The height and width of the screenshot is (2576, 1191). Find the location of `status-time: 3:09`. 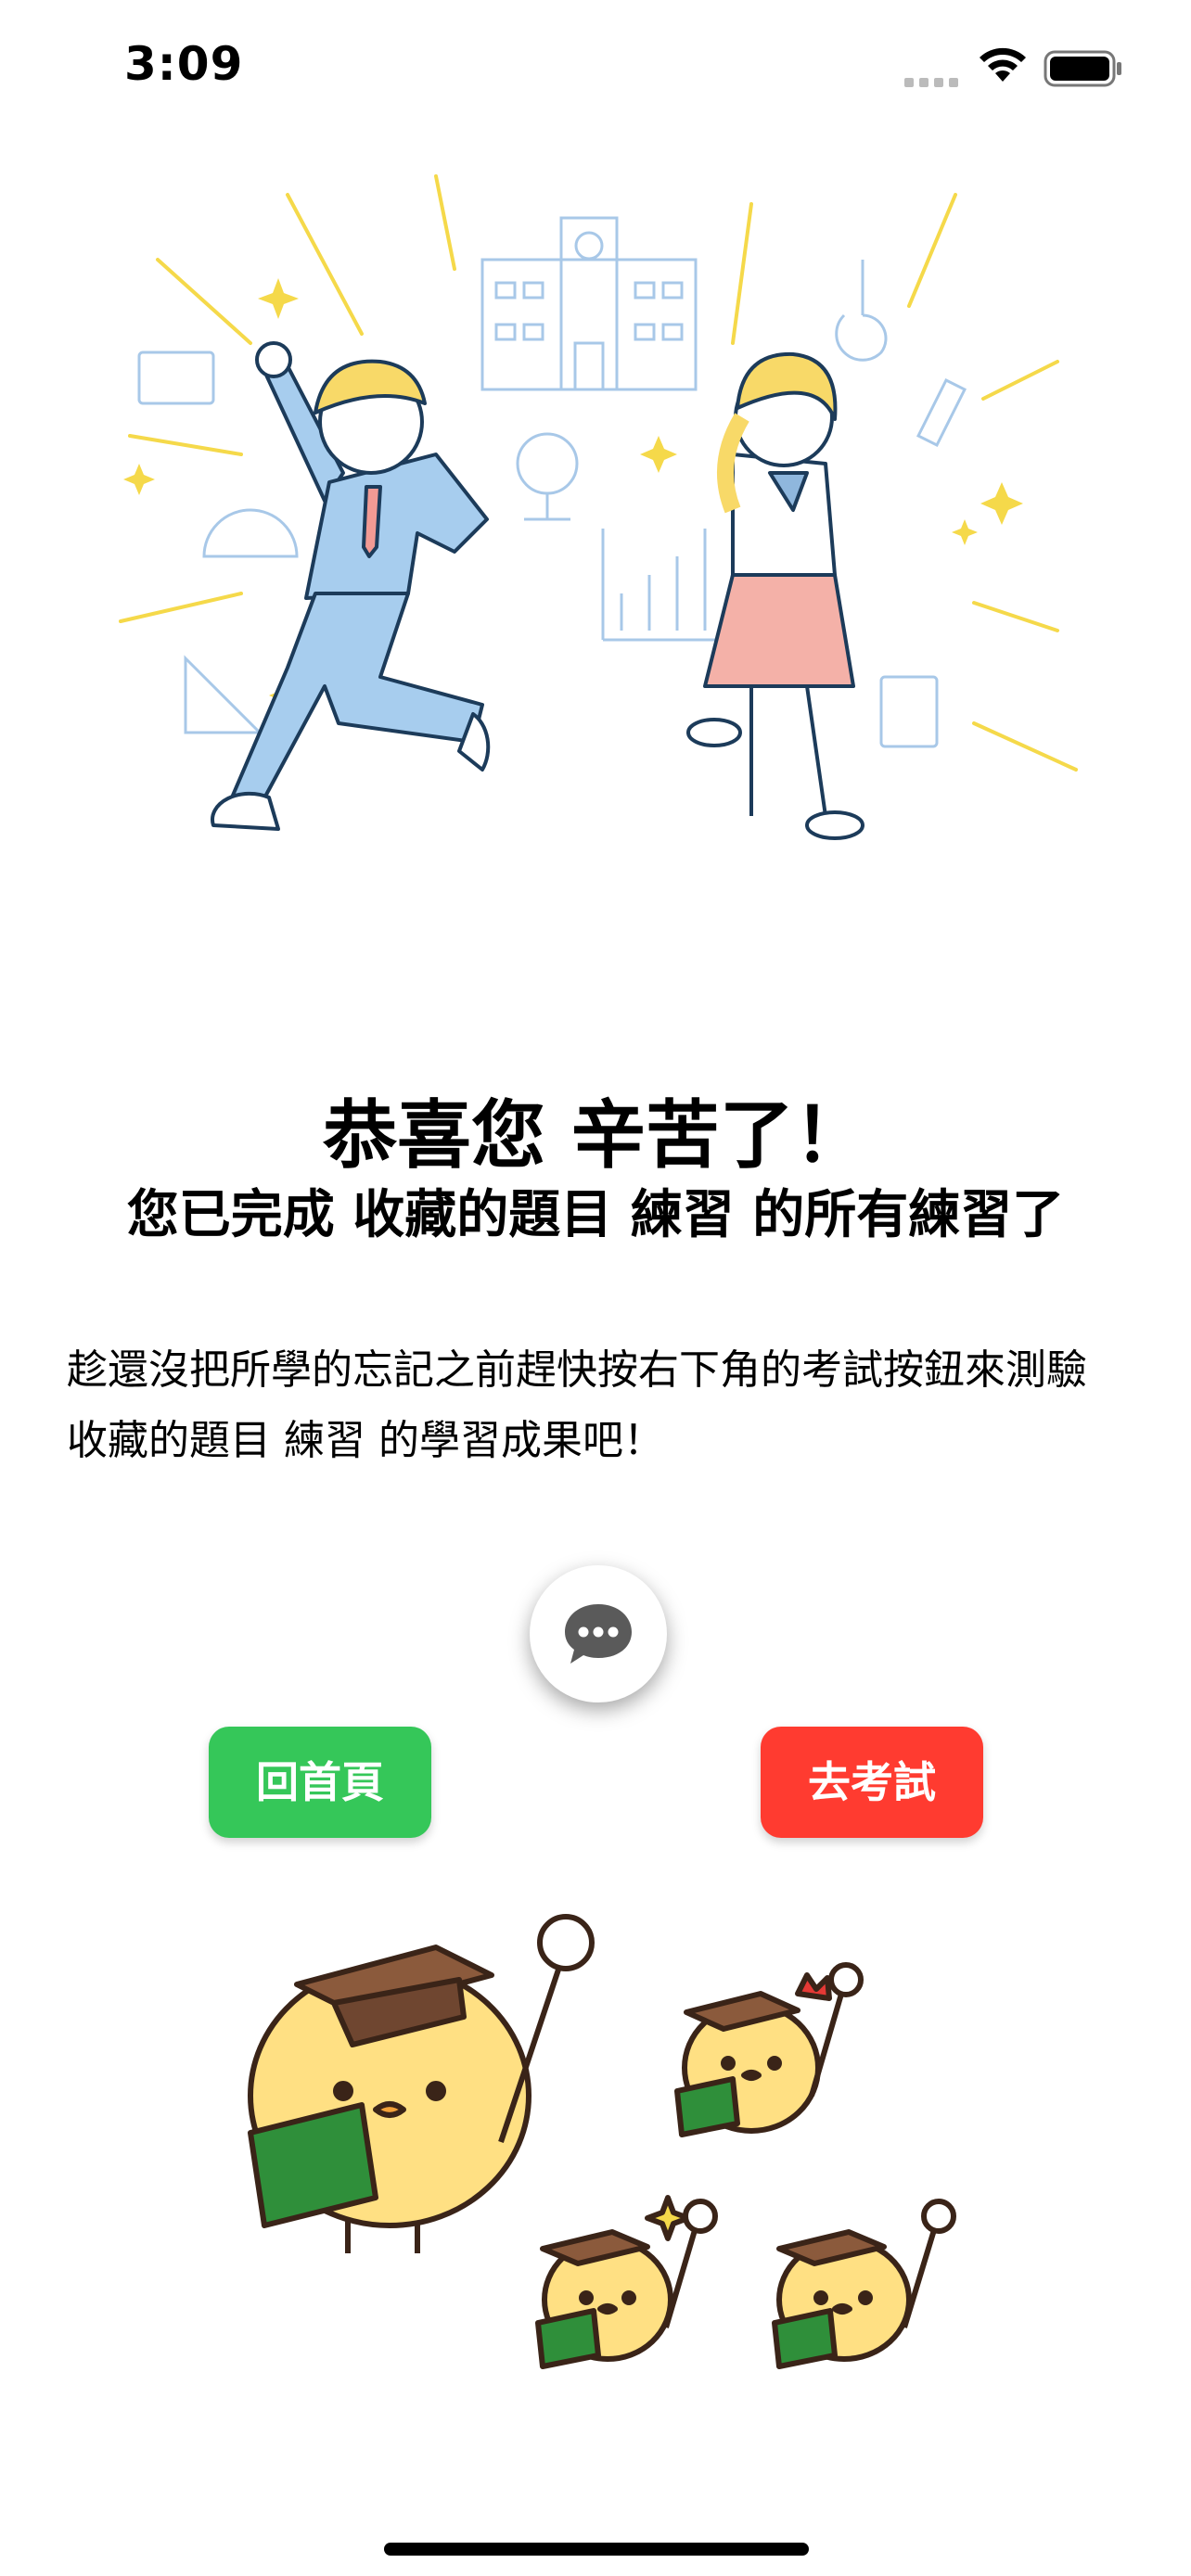

status-time: 3:09 is located at coordinates (184, 64).